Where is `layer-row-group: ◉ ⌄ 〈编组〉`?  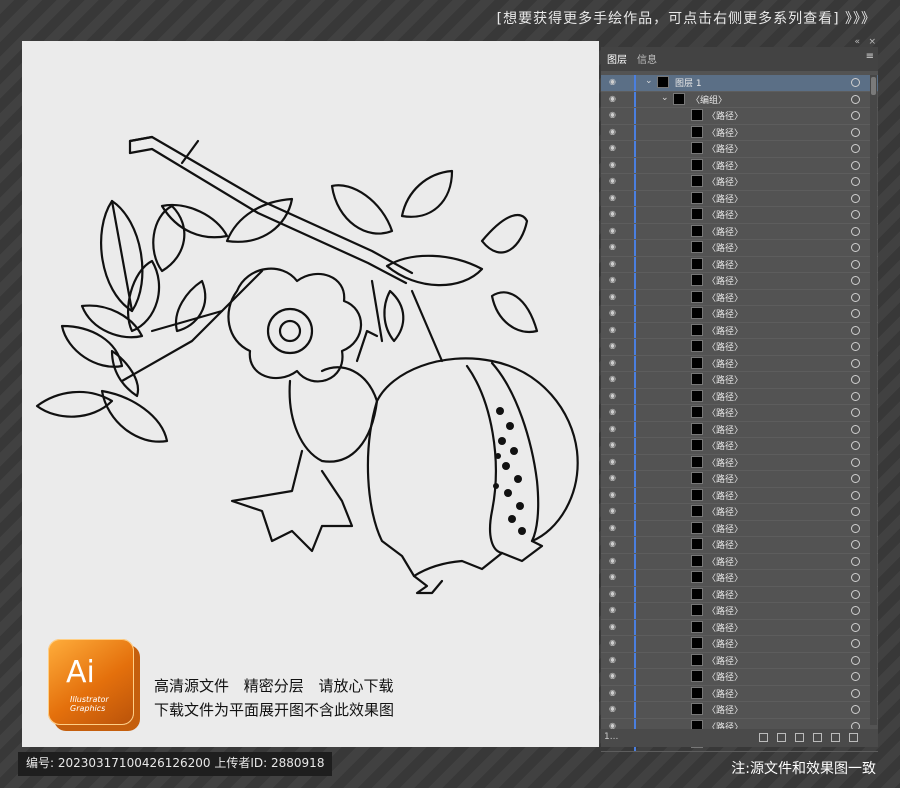
layer-row-group: ◉ ⌄ 〈编组〉 is located at coordinates (739, 99).